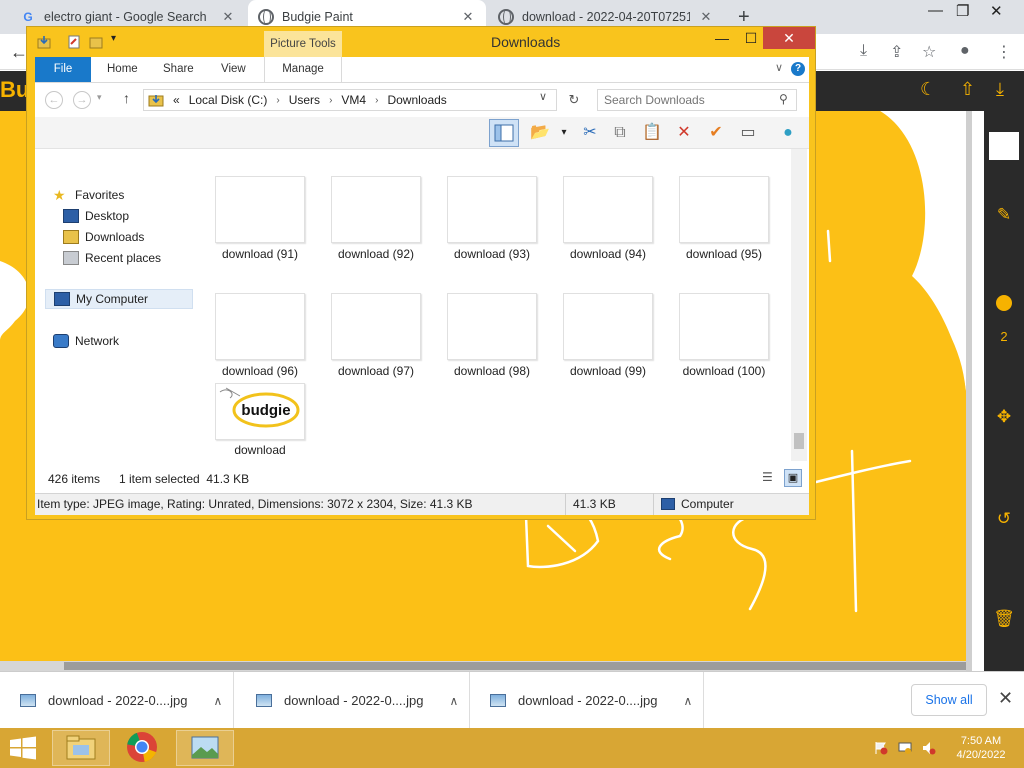  Describe the element at coordinates (416, 100) in the screenshot. I see `breadcrumb-downloads: Downloads` at that location.